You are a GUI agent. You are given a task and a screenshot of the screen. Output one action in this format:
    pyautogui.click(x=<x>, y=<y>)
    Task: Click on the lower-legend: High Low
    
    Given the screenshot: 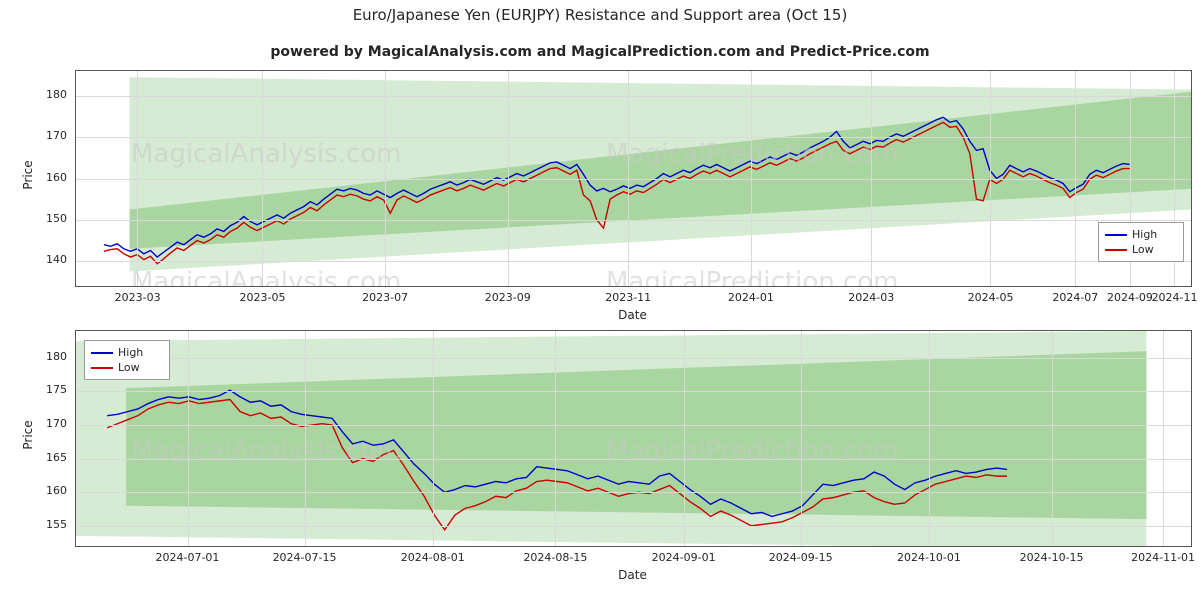 What is the action you would take?
    pyautogui.click(x=127, y=360)
    